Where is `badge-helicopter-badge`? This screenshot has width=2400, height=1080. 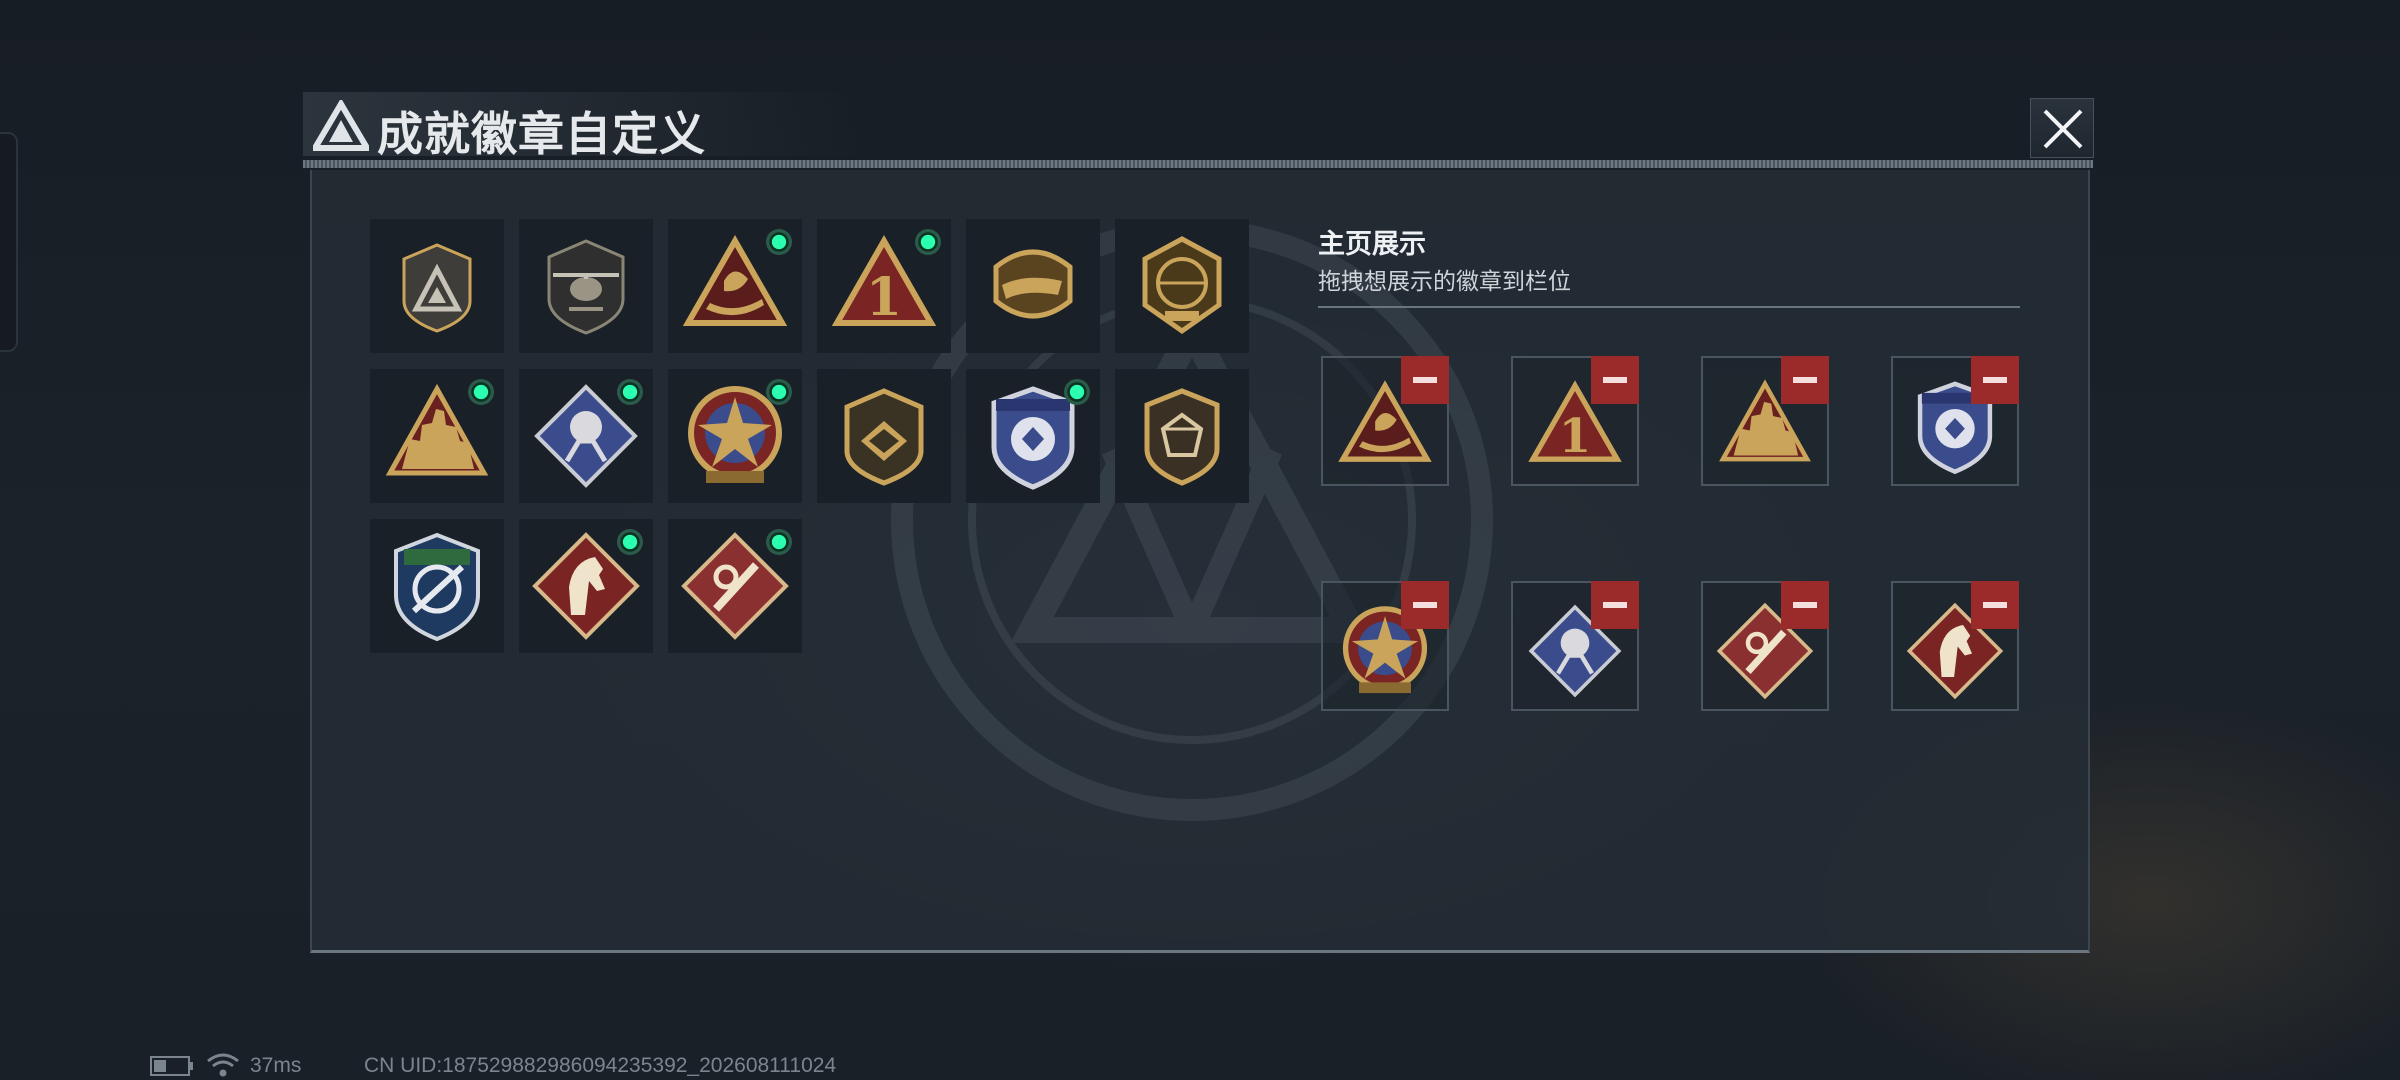
badge-helicopter-badge is located at coordinates (586, 286).